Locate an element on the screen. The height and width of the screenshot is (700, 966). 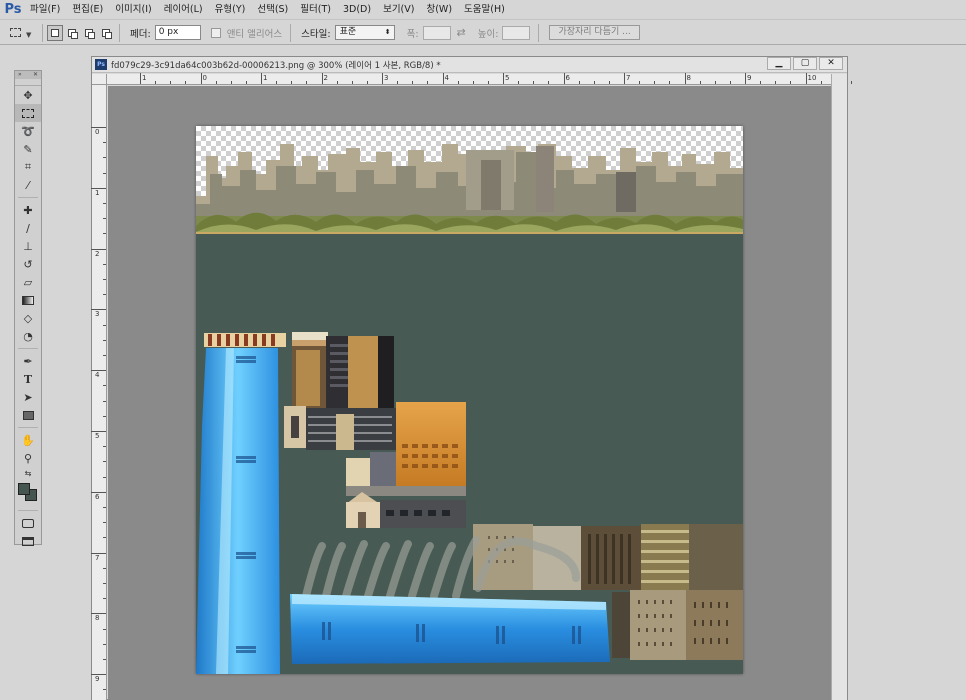
height-label: 높이: is located at coordinates (488, 34).